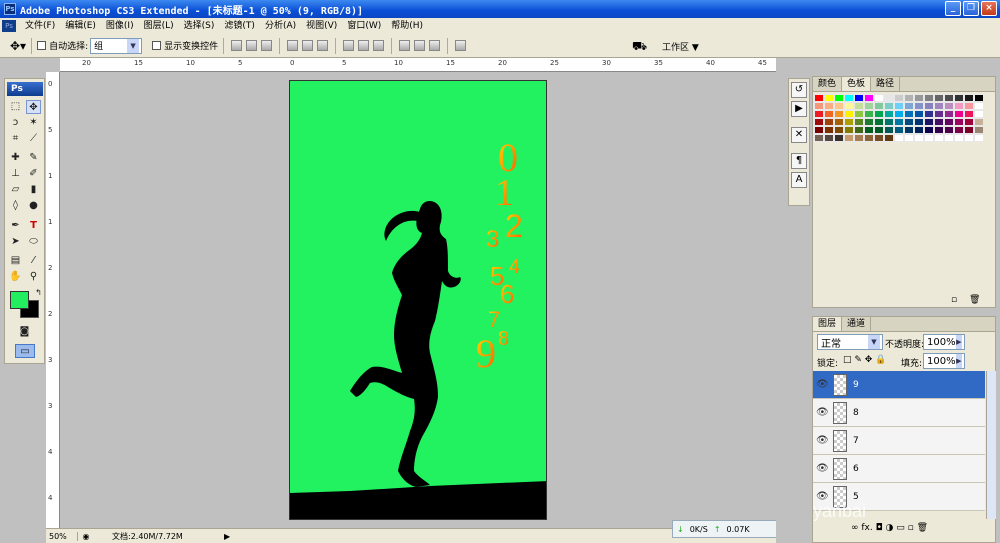  I want to click on delete-swatch-icon: 🗑, so click(974, 300).